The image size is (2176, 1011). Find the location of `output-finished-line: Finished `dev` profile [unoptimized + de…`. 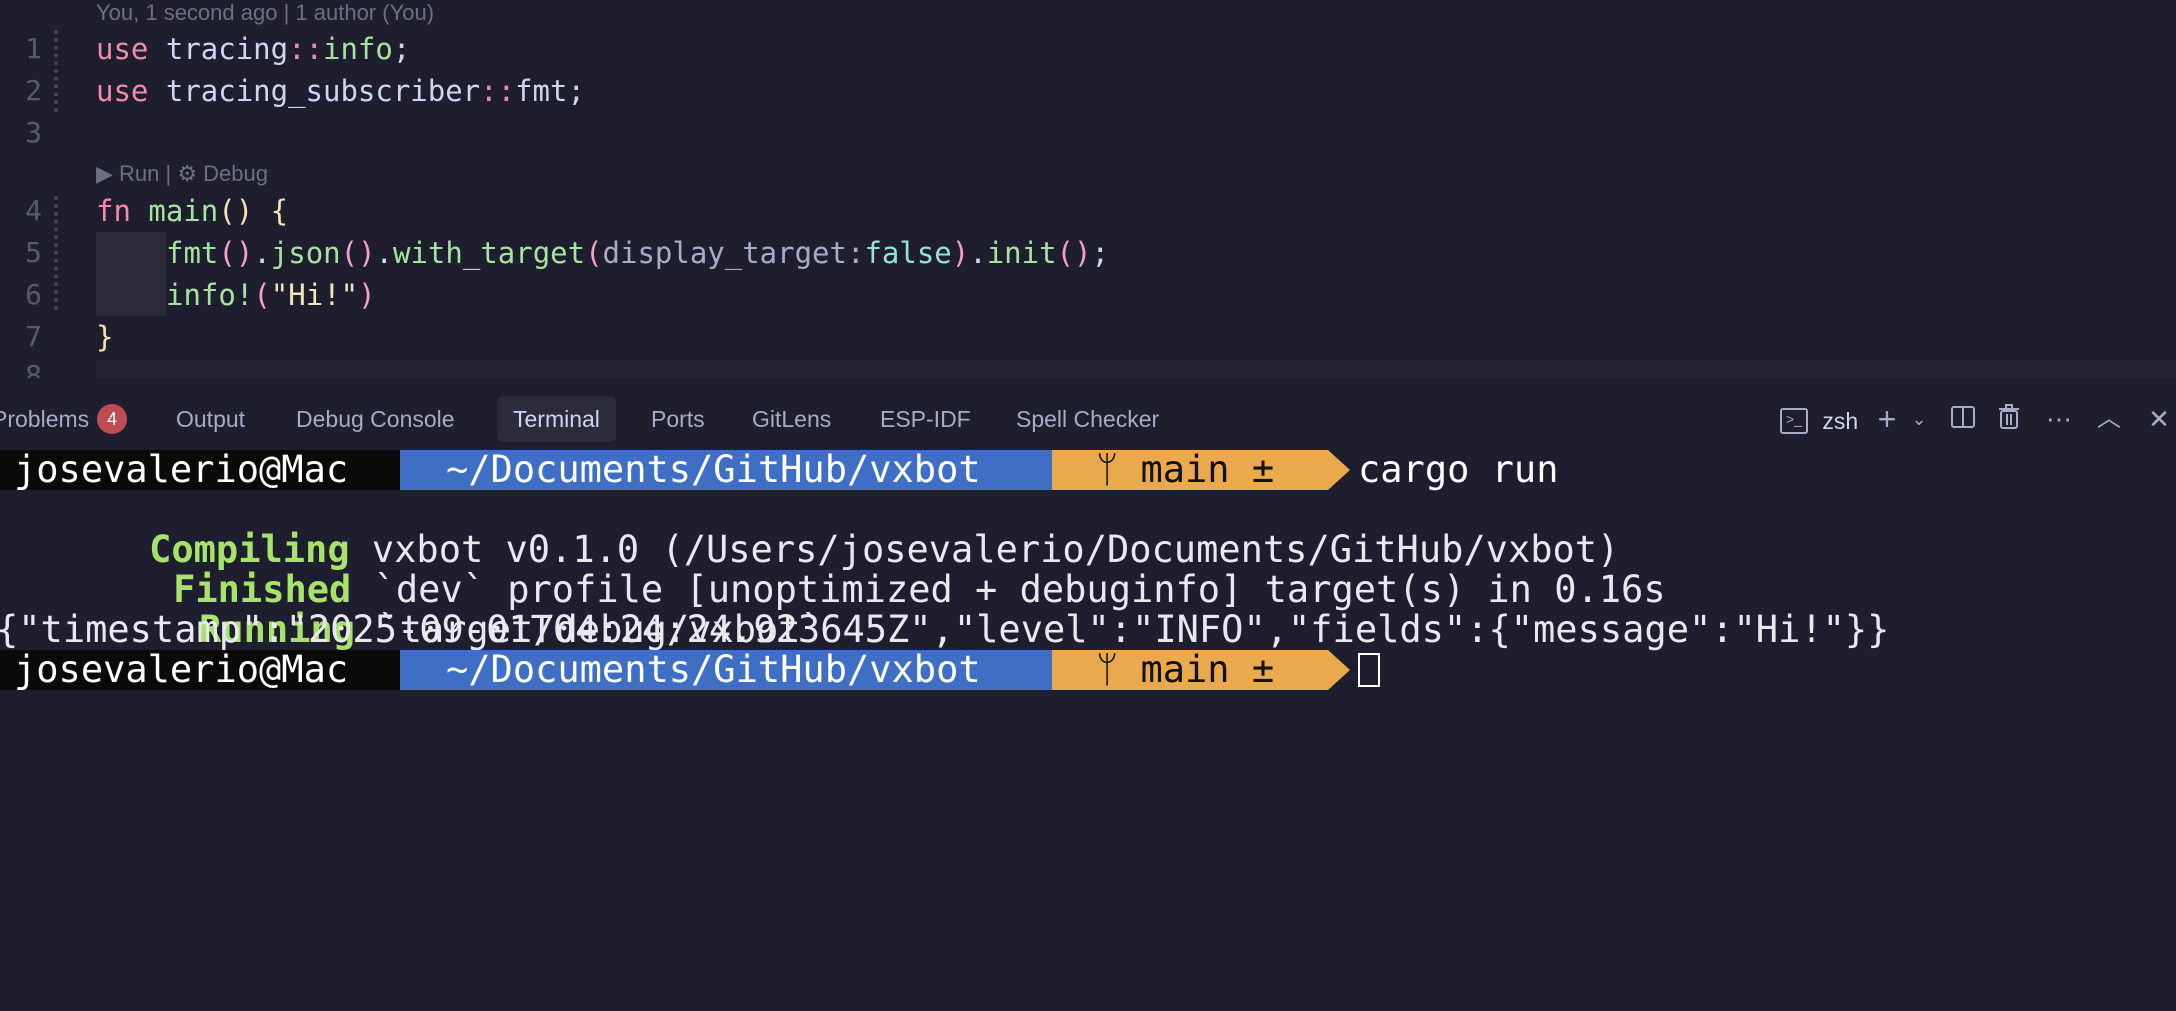

output-finished-line: Finished `dev` profile [unoptimized + de… is located at coordinates (833, 570).